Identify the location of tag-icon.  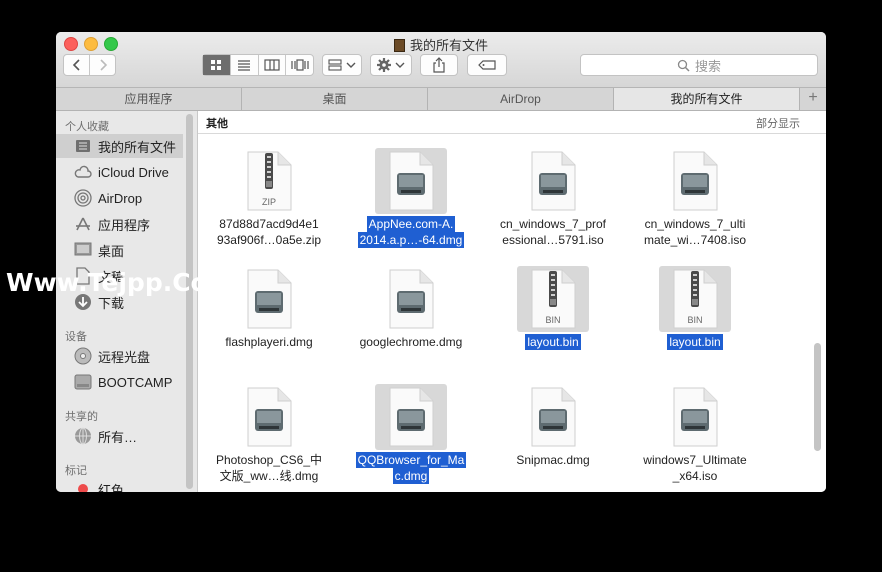
(487, 65).